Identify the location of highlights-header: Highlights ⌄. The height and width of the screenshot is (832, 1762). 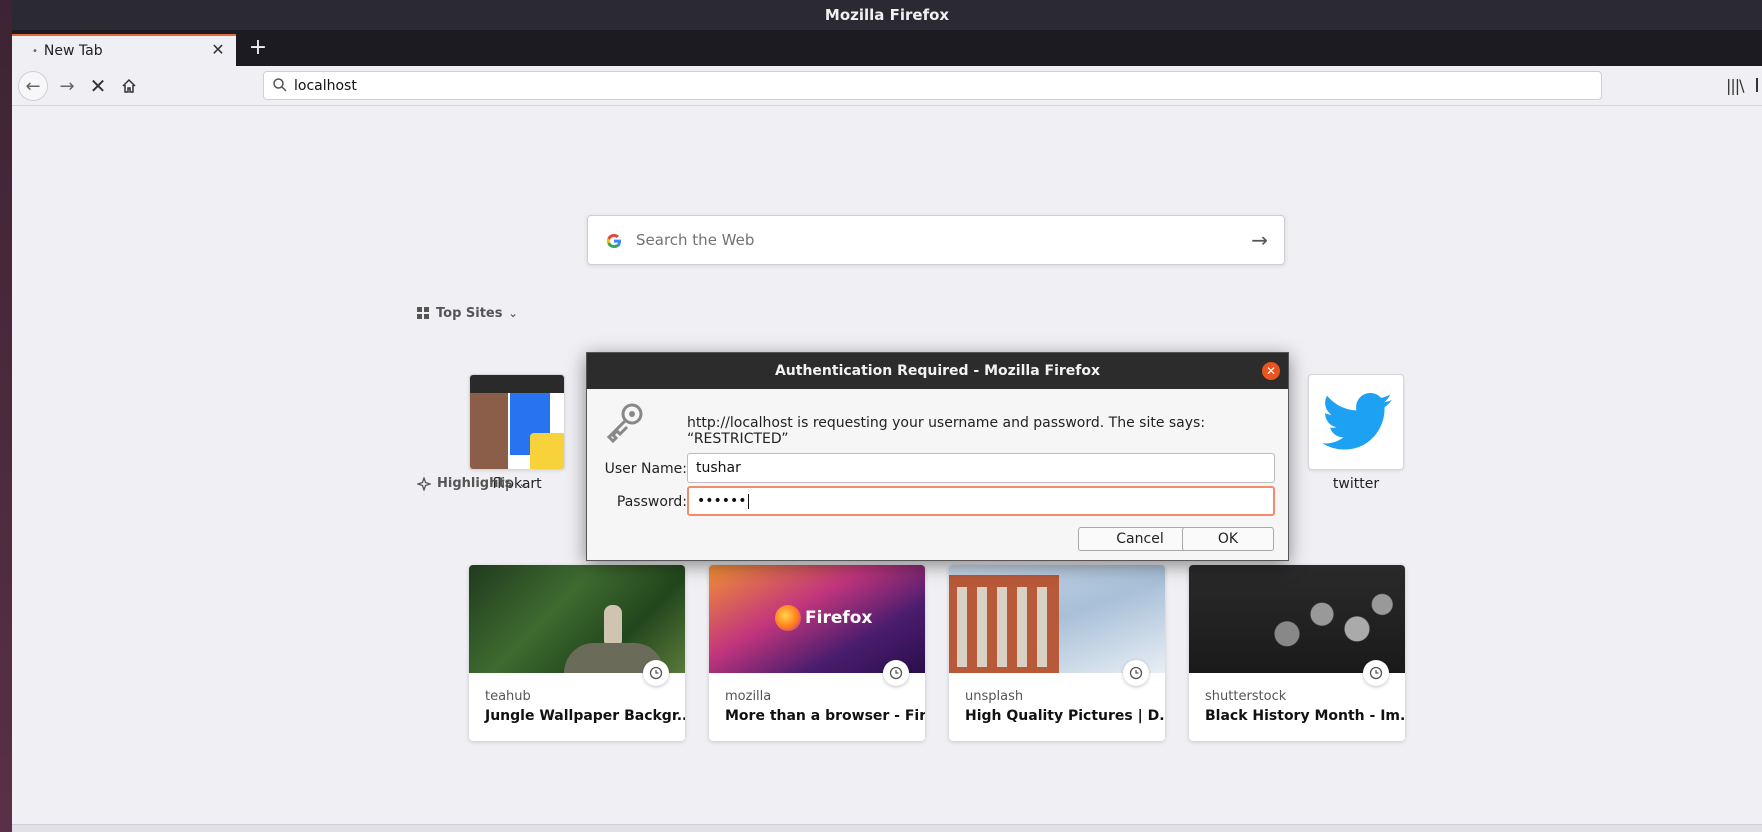
(472, 483).